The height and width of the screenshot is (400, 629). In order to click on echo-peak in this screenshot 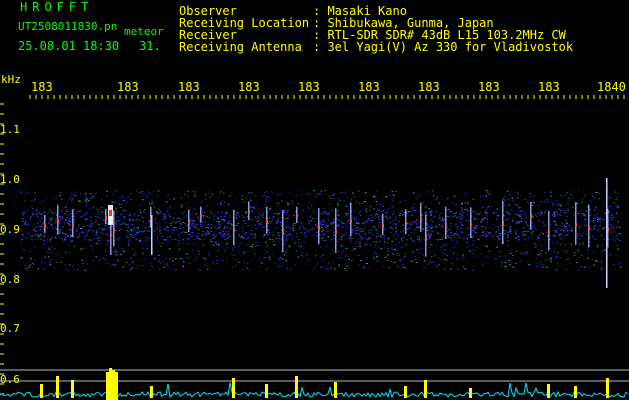, I will do `click(383, 226)`.